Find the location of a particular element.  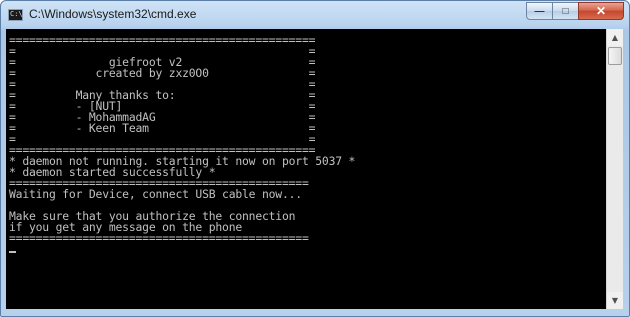

window-title: C:\Windows\system32\cmd.exe is located at coordinates (113, 14).